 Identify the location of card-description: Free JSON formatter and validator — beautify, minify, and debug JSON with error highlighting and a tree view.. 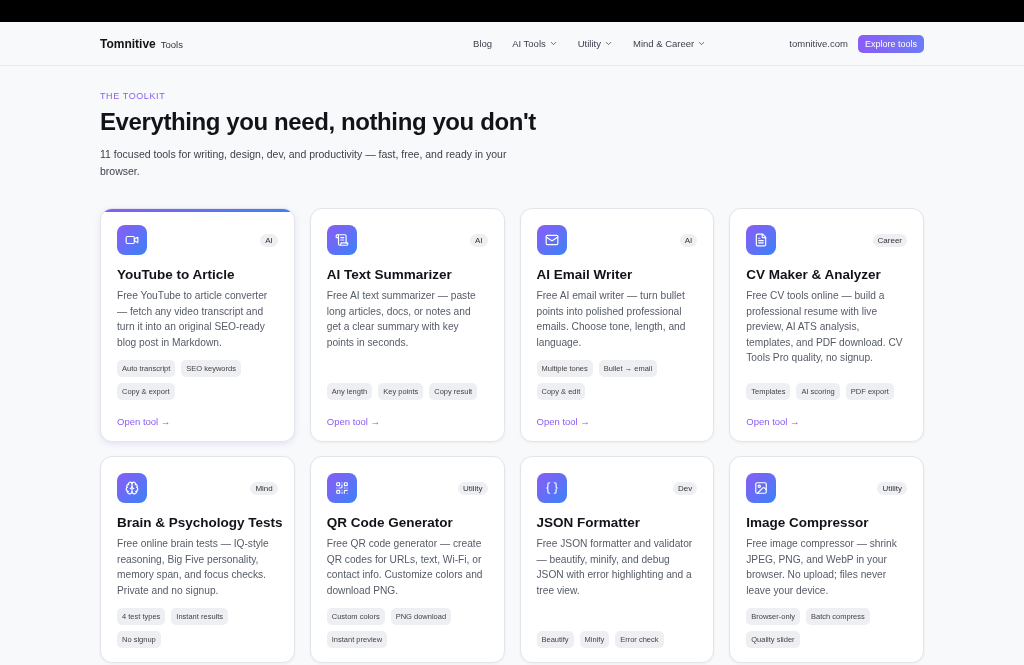
(615, 567).